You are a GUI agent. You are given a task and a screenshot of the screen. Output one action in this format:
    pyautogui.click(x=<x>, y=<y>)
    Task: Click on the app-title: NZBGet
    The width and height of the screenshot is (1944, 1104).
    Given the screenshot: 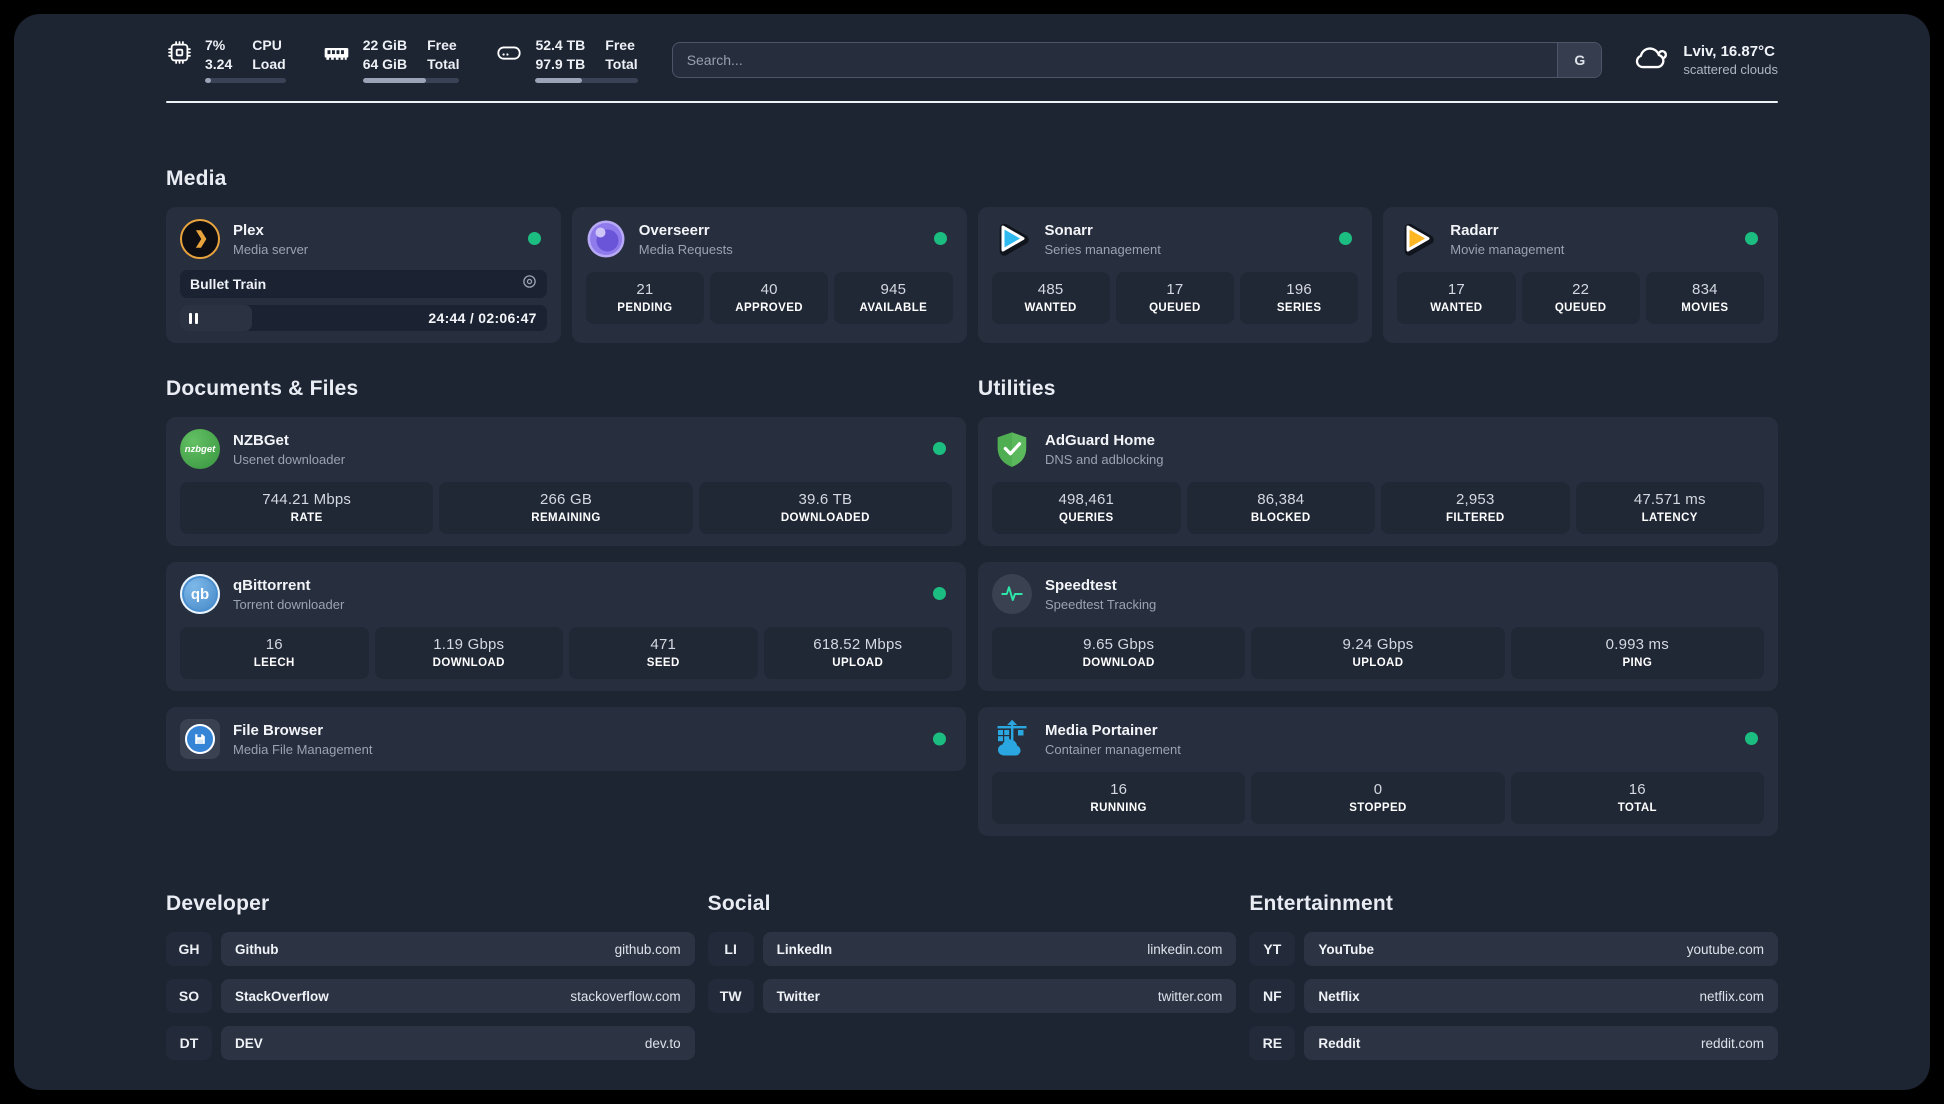 What is the action you would take?
    pyautogui.click(x=261, y=440)
    